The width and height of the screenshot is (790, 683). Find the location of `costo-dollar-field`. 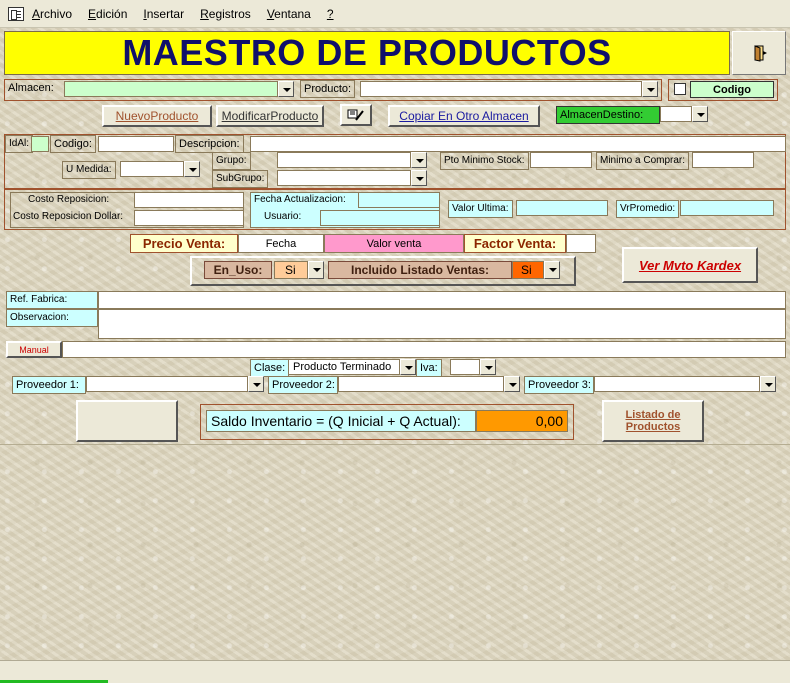

costo-dollar-field is located at coordinates (189, 218).